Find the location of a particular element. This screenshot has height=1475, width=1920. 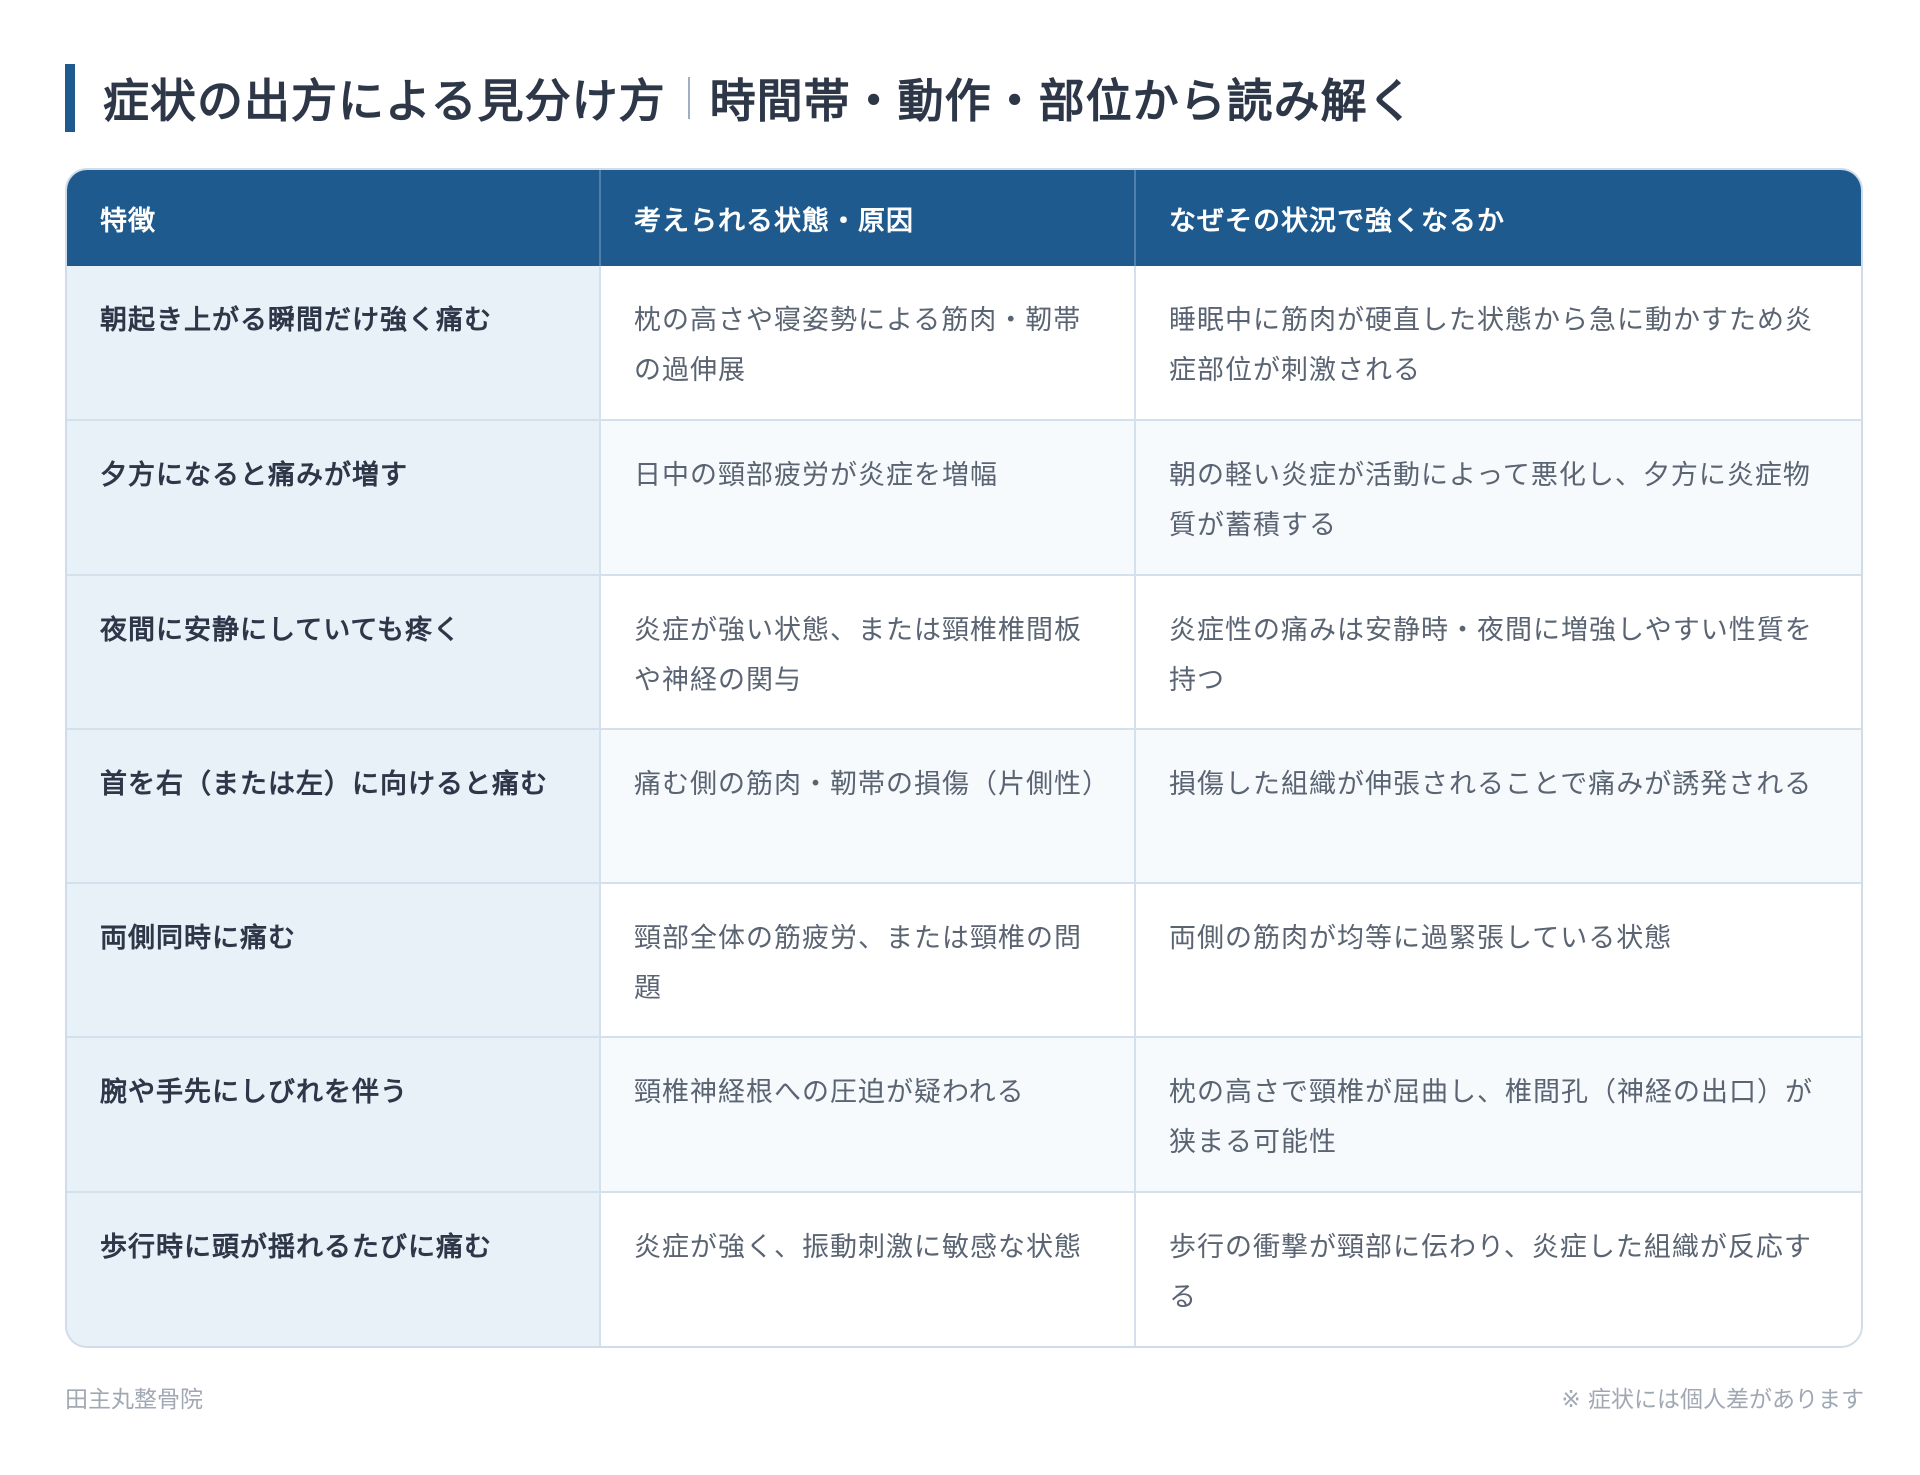

reason-cell: 炎症性の痛みは安静時・夜間に増強しやすい性質を持つ is located at coordinates (1498, 652).